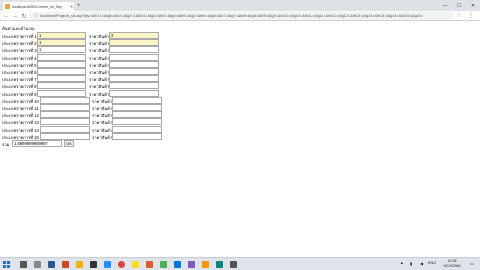  What do you see at coordinates (432, 263) in the screenshot?
I see `language-indicator: ENG` at bounding box center [432, 263].